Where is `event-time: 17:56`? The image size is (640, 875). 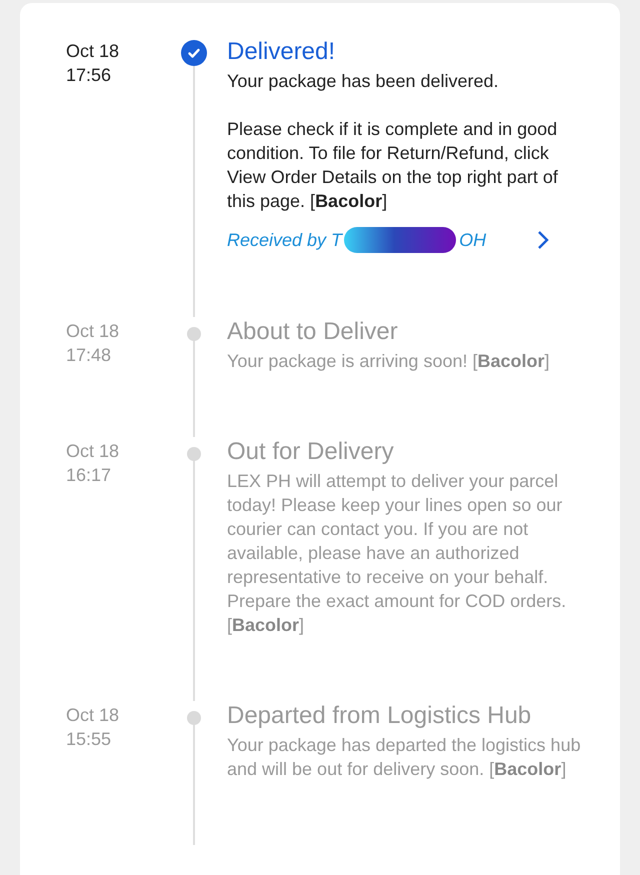
event-time: 17:56 is located at coordinates (89, 75).